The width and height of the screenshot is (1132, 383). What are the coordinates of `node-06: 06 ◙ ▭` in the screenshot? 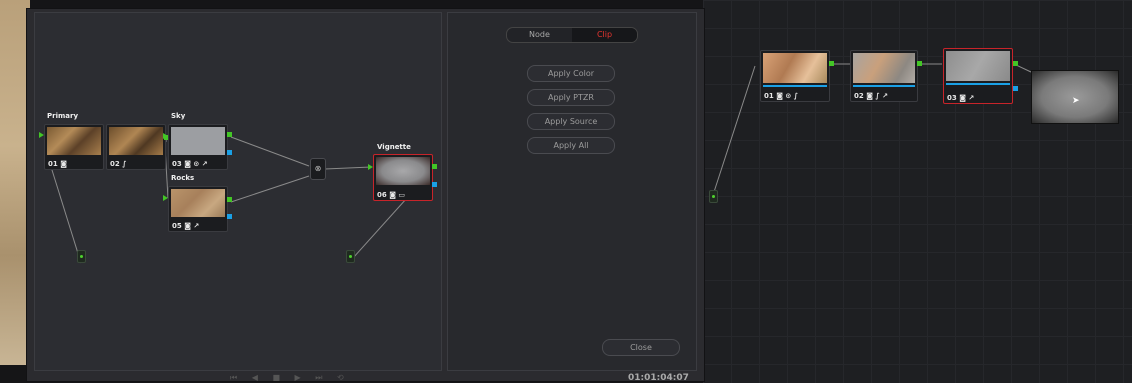 It's located at (403, 177).